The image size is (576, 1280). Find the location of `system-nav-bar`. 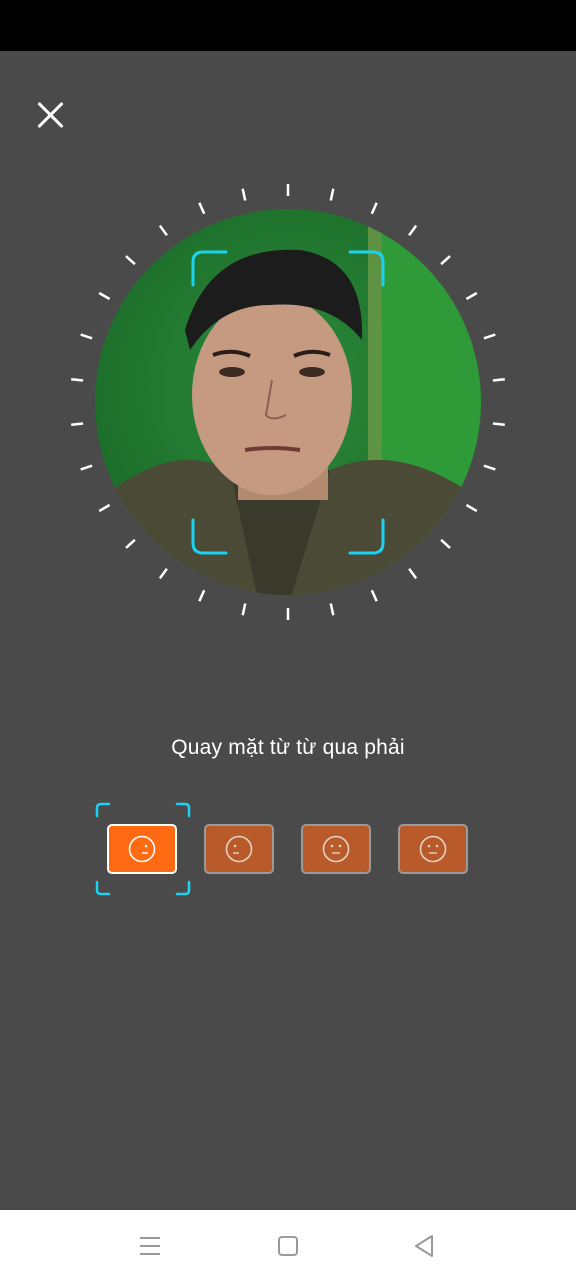

system-nav-bar is located at coordinates (288, 1245).